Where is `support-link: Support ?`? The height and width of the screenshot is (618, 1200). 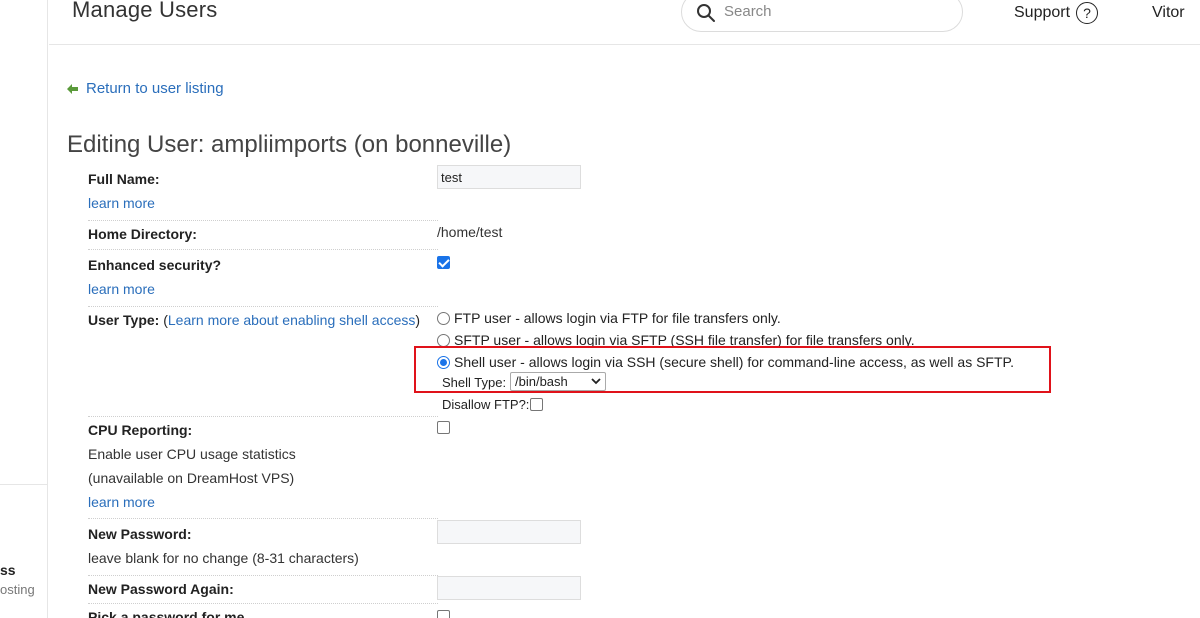
support-link: Support ? is located at coordinates (1056, 13).